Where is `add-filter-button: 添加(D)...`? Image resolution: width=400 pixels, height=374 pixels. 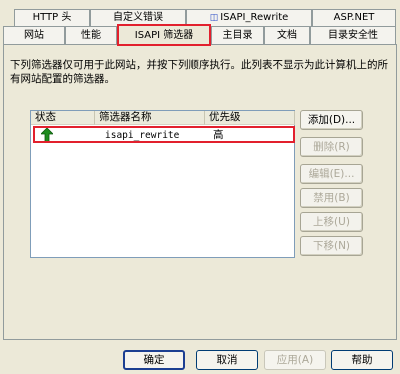
add-filter-button: 添加(D)... is located at coordinates (331, 120).